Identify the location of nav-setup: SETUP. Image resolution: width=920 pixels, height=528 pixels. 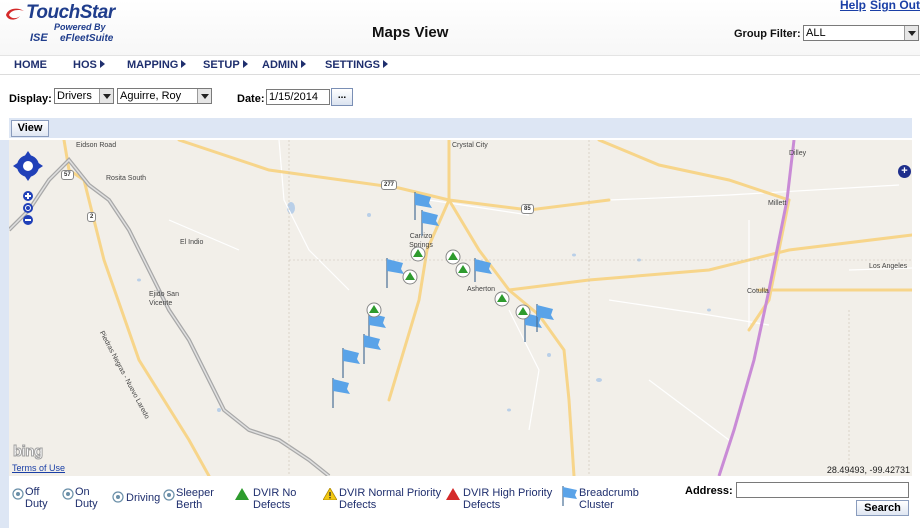
(225, 65).